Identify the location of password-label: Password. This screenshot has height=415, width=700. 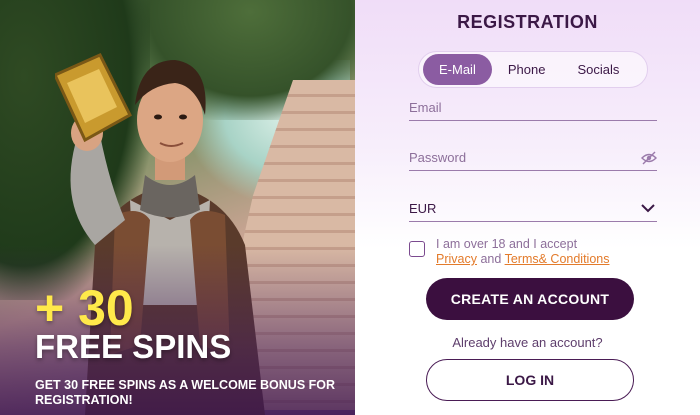
(438, 157).